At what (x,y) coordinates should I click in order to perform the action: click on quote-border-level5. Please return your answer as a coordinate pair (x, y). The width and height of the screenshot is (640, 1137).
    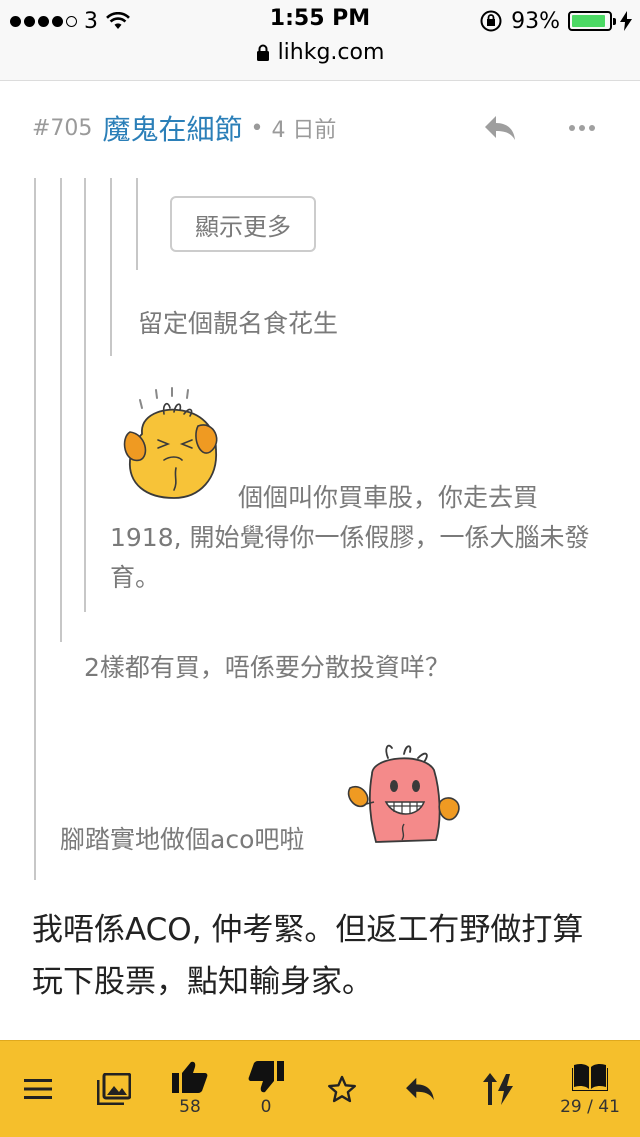
    Looking at the image, I should click on (137, 224).